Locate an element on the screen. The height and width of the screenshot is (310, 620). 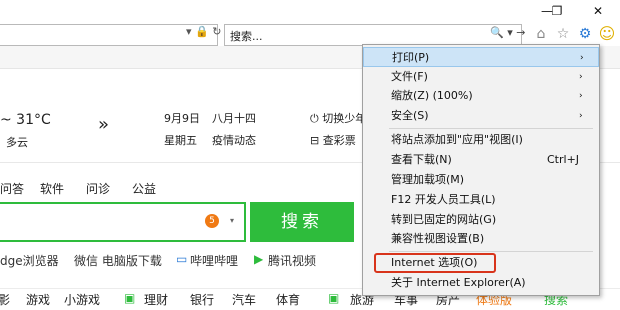
menu-item-pinned-sites: 转到已固定的网站(G) is located at coordinates (481, 220).